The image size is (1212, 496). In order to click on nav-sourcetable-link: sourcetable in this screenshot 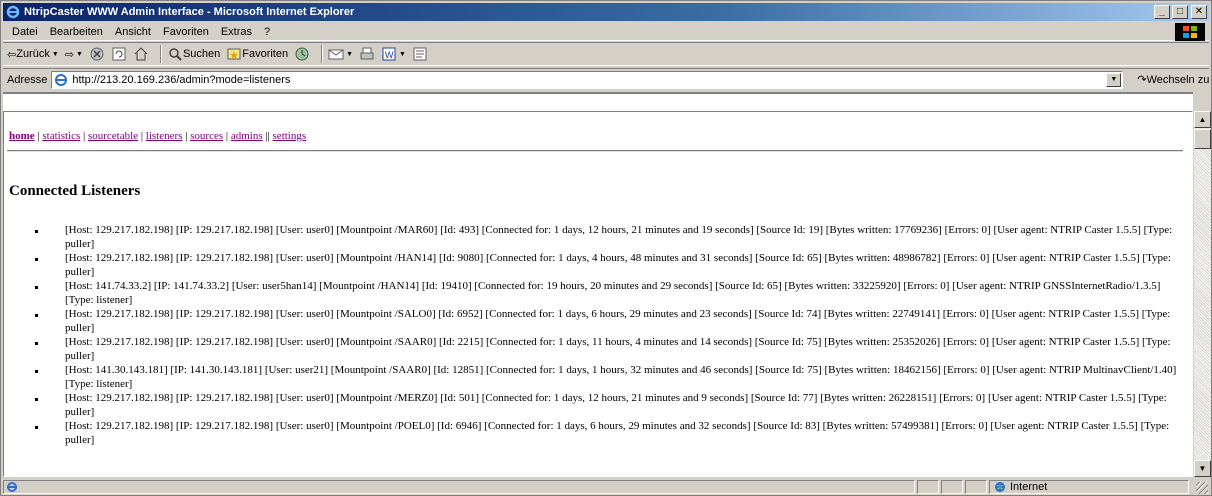, I will do `click(113, 136)`.